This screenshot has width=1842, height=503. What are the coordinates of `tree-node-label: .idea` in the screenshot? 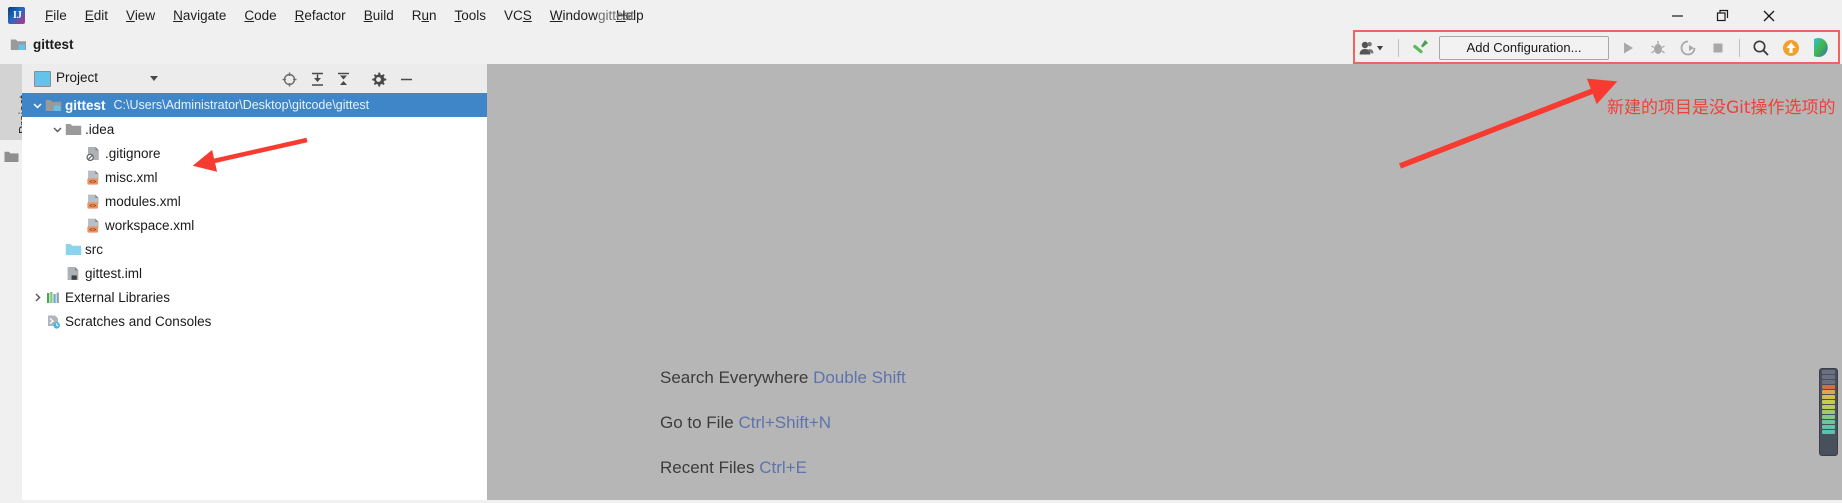 It's located at (100, 129).